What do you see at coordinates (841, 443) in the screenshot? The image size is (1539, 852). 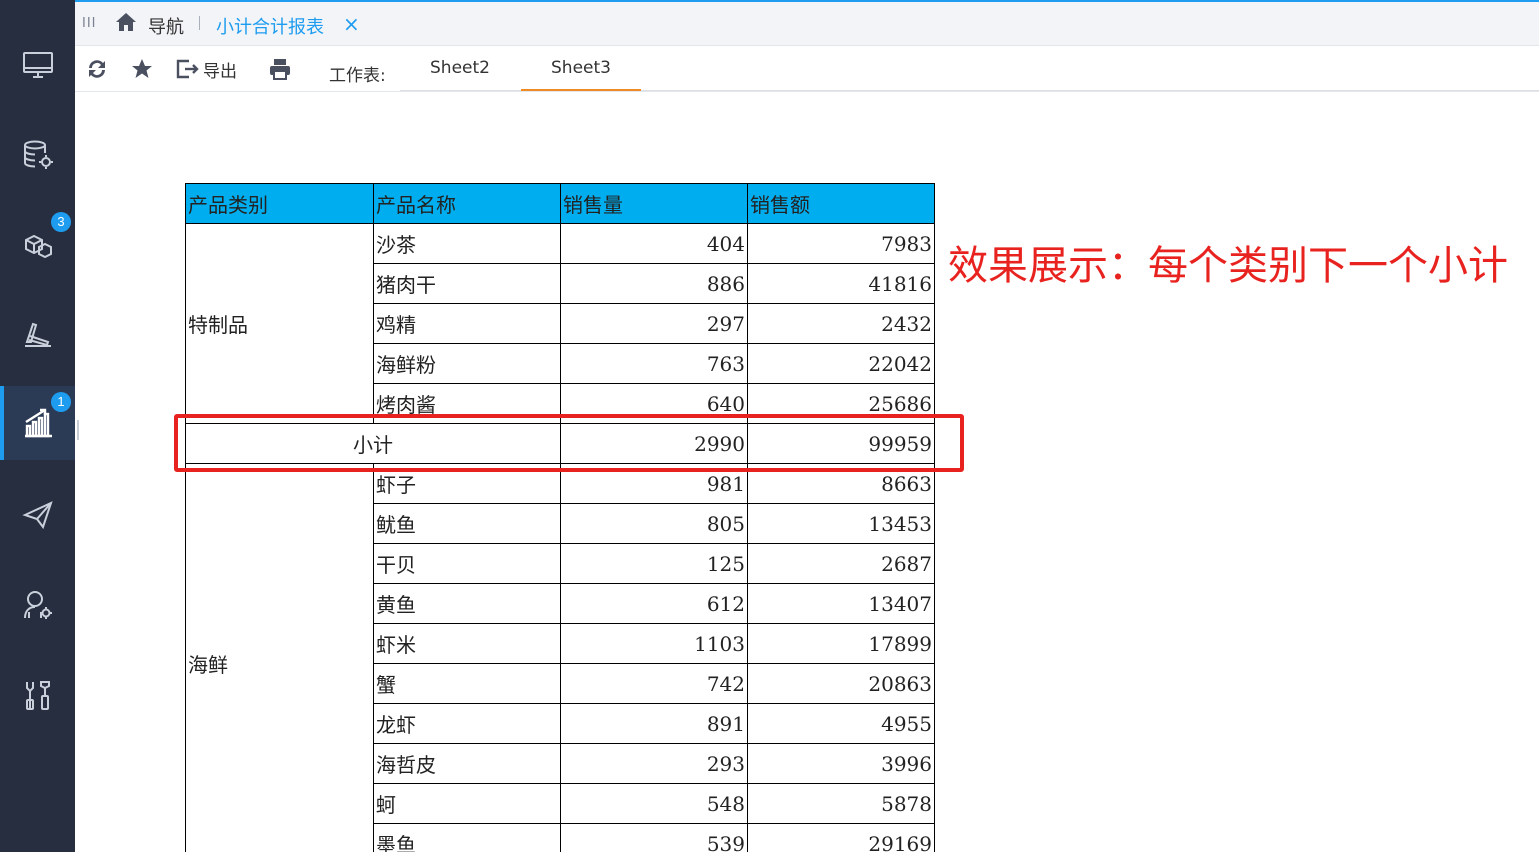 I see `subtotal-amount-cell: 99959` at bounding box center [841, 443].